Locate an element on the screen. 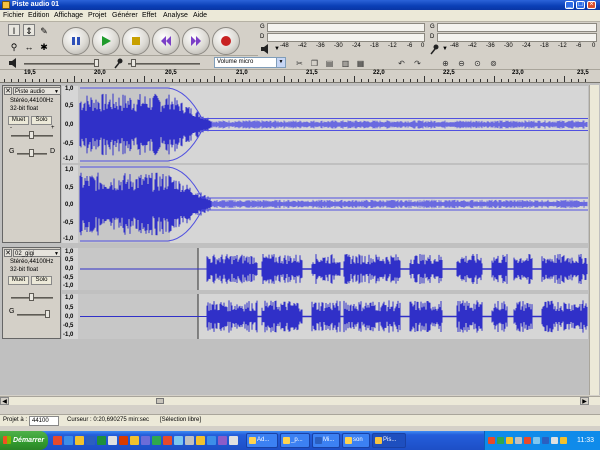 The image size is (600, 450). scale-label: 1,0 is located at coordinates (69, 298).